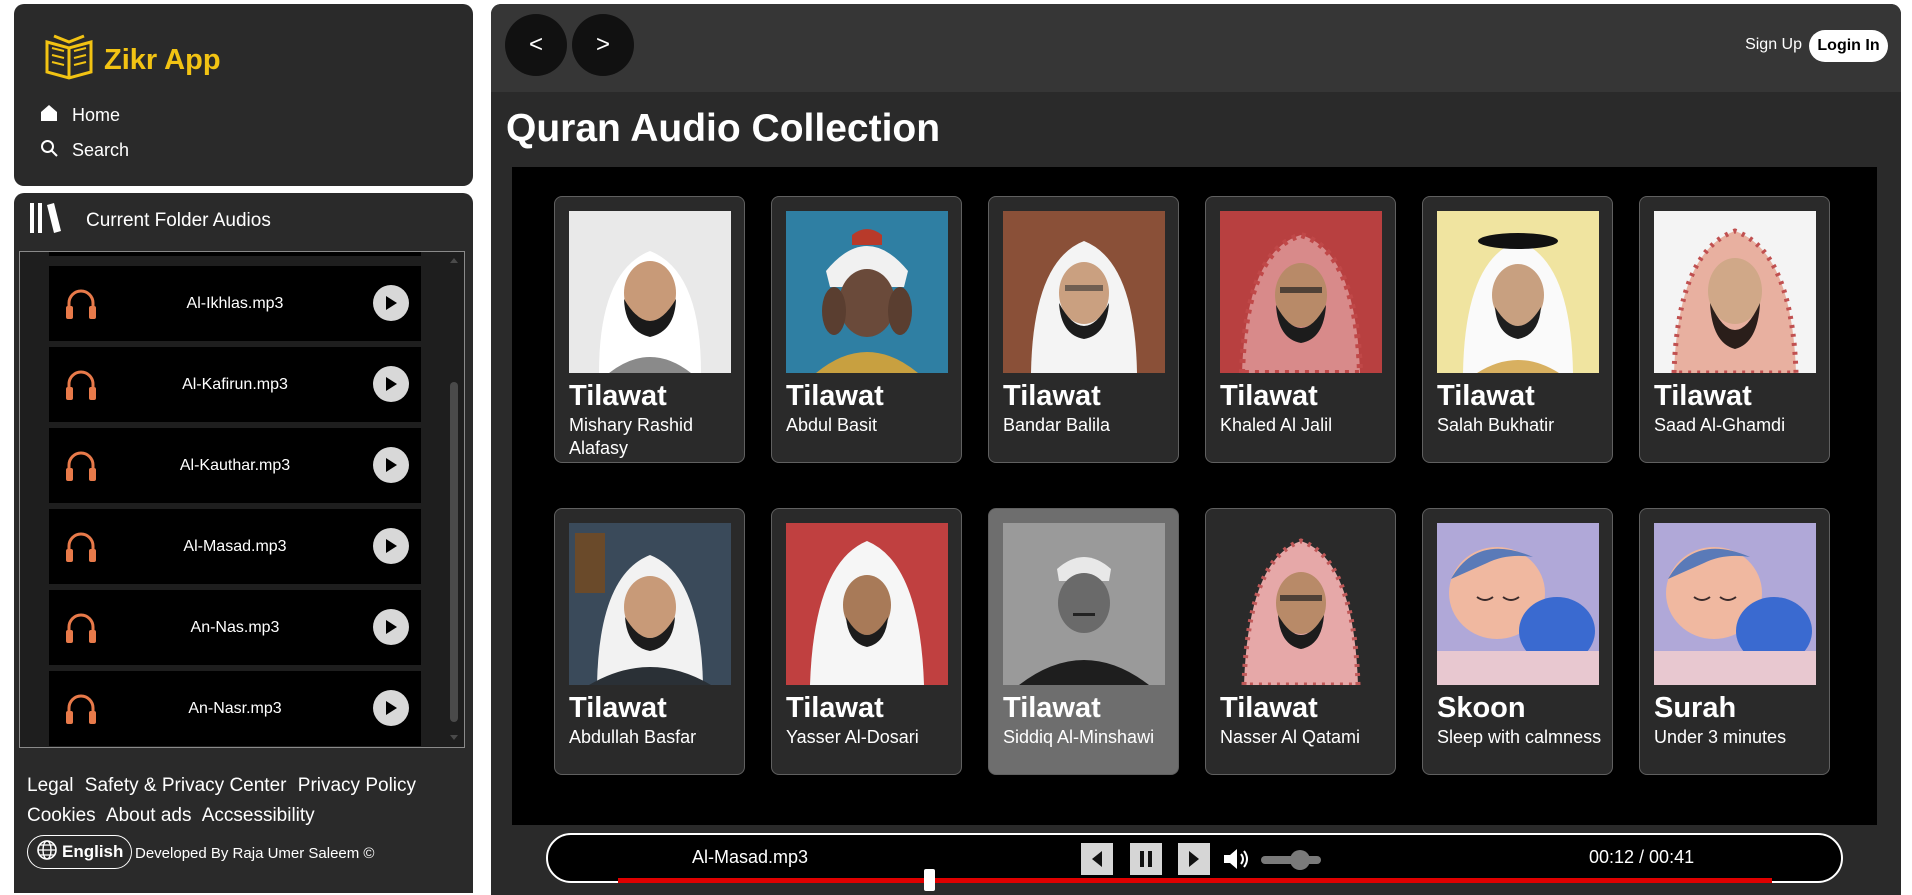  What do you see at coordinates (454, 738) in the screenshot?
I see `scroll-down-icon` at bounding box center [454, 738].